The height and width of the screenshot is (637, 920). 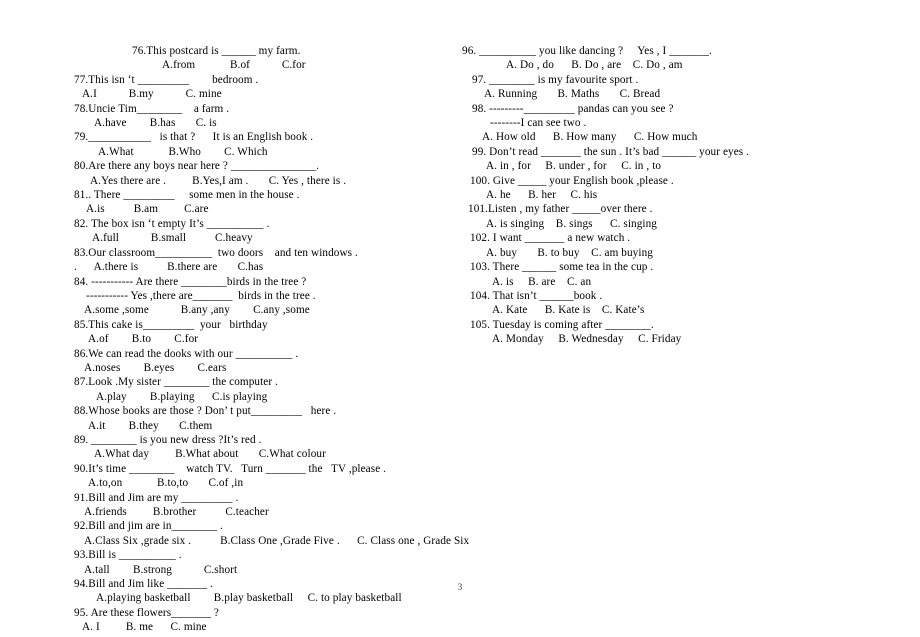 What do you see at coordinates (590, 137) in the screenshot?
I see `right_column-line: A. How old B. How many C. How much` at bounding box center [590, 137].